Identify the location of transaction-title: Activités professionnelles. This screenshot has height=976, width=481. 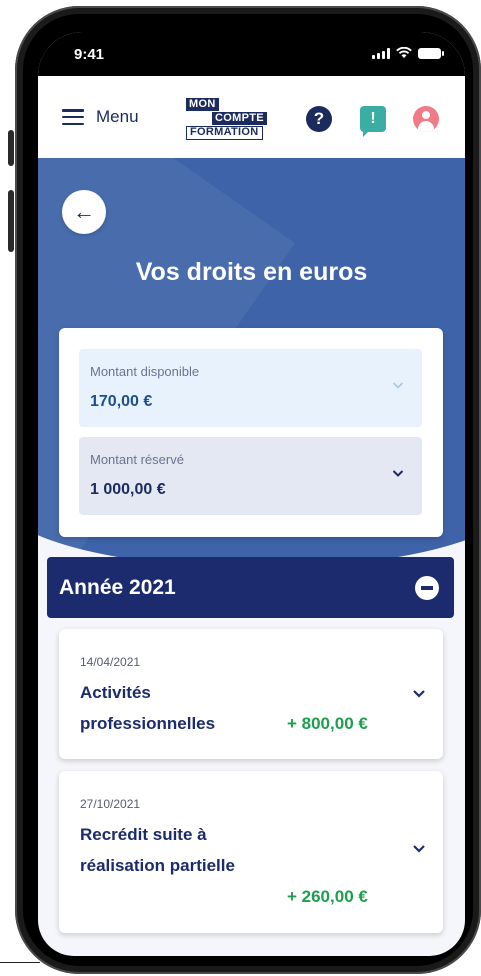
(148, 708).